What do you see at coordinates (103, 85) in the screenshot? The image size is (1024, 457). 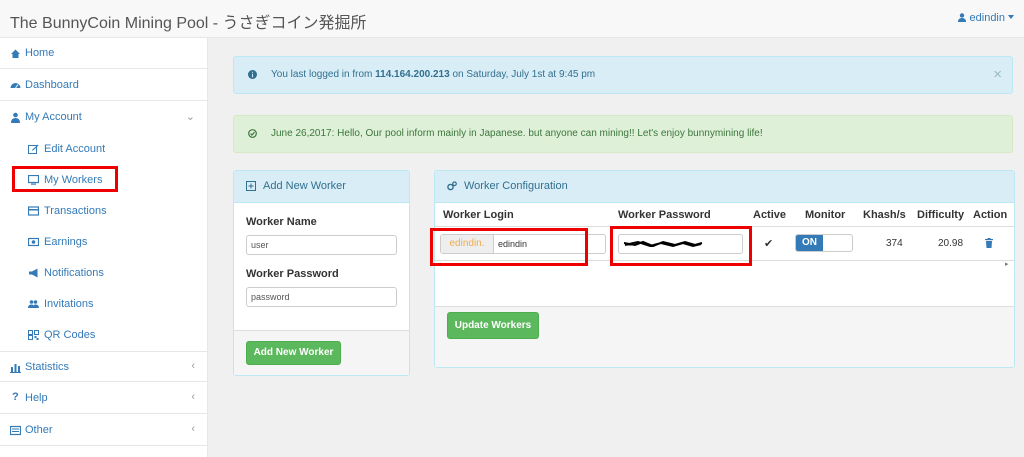 I see `sidebar-item-dashboard: Dashboard` at bounding box center [103, 85].